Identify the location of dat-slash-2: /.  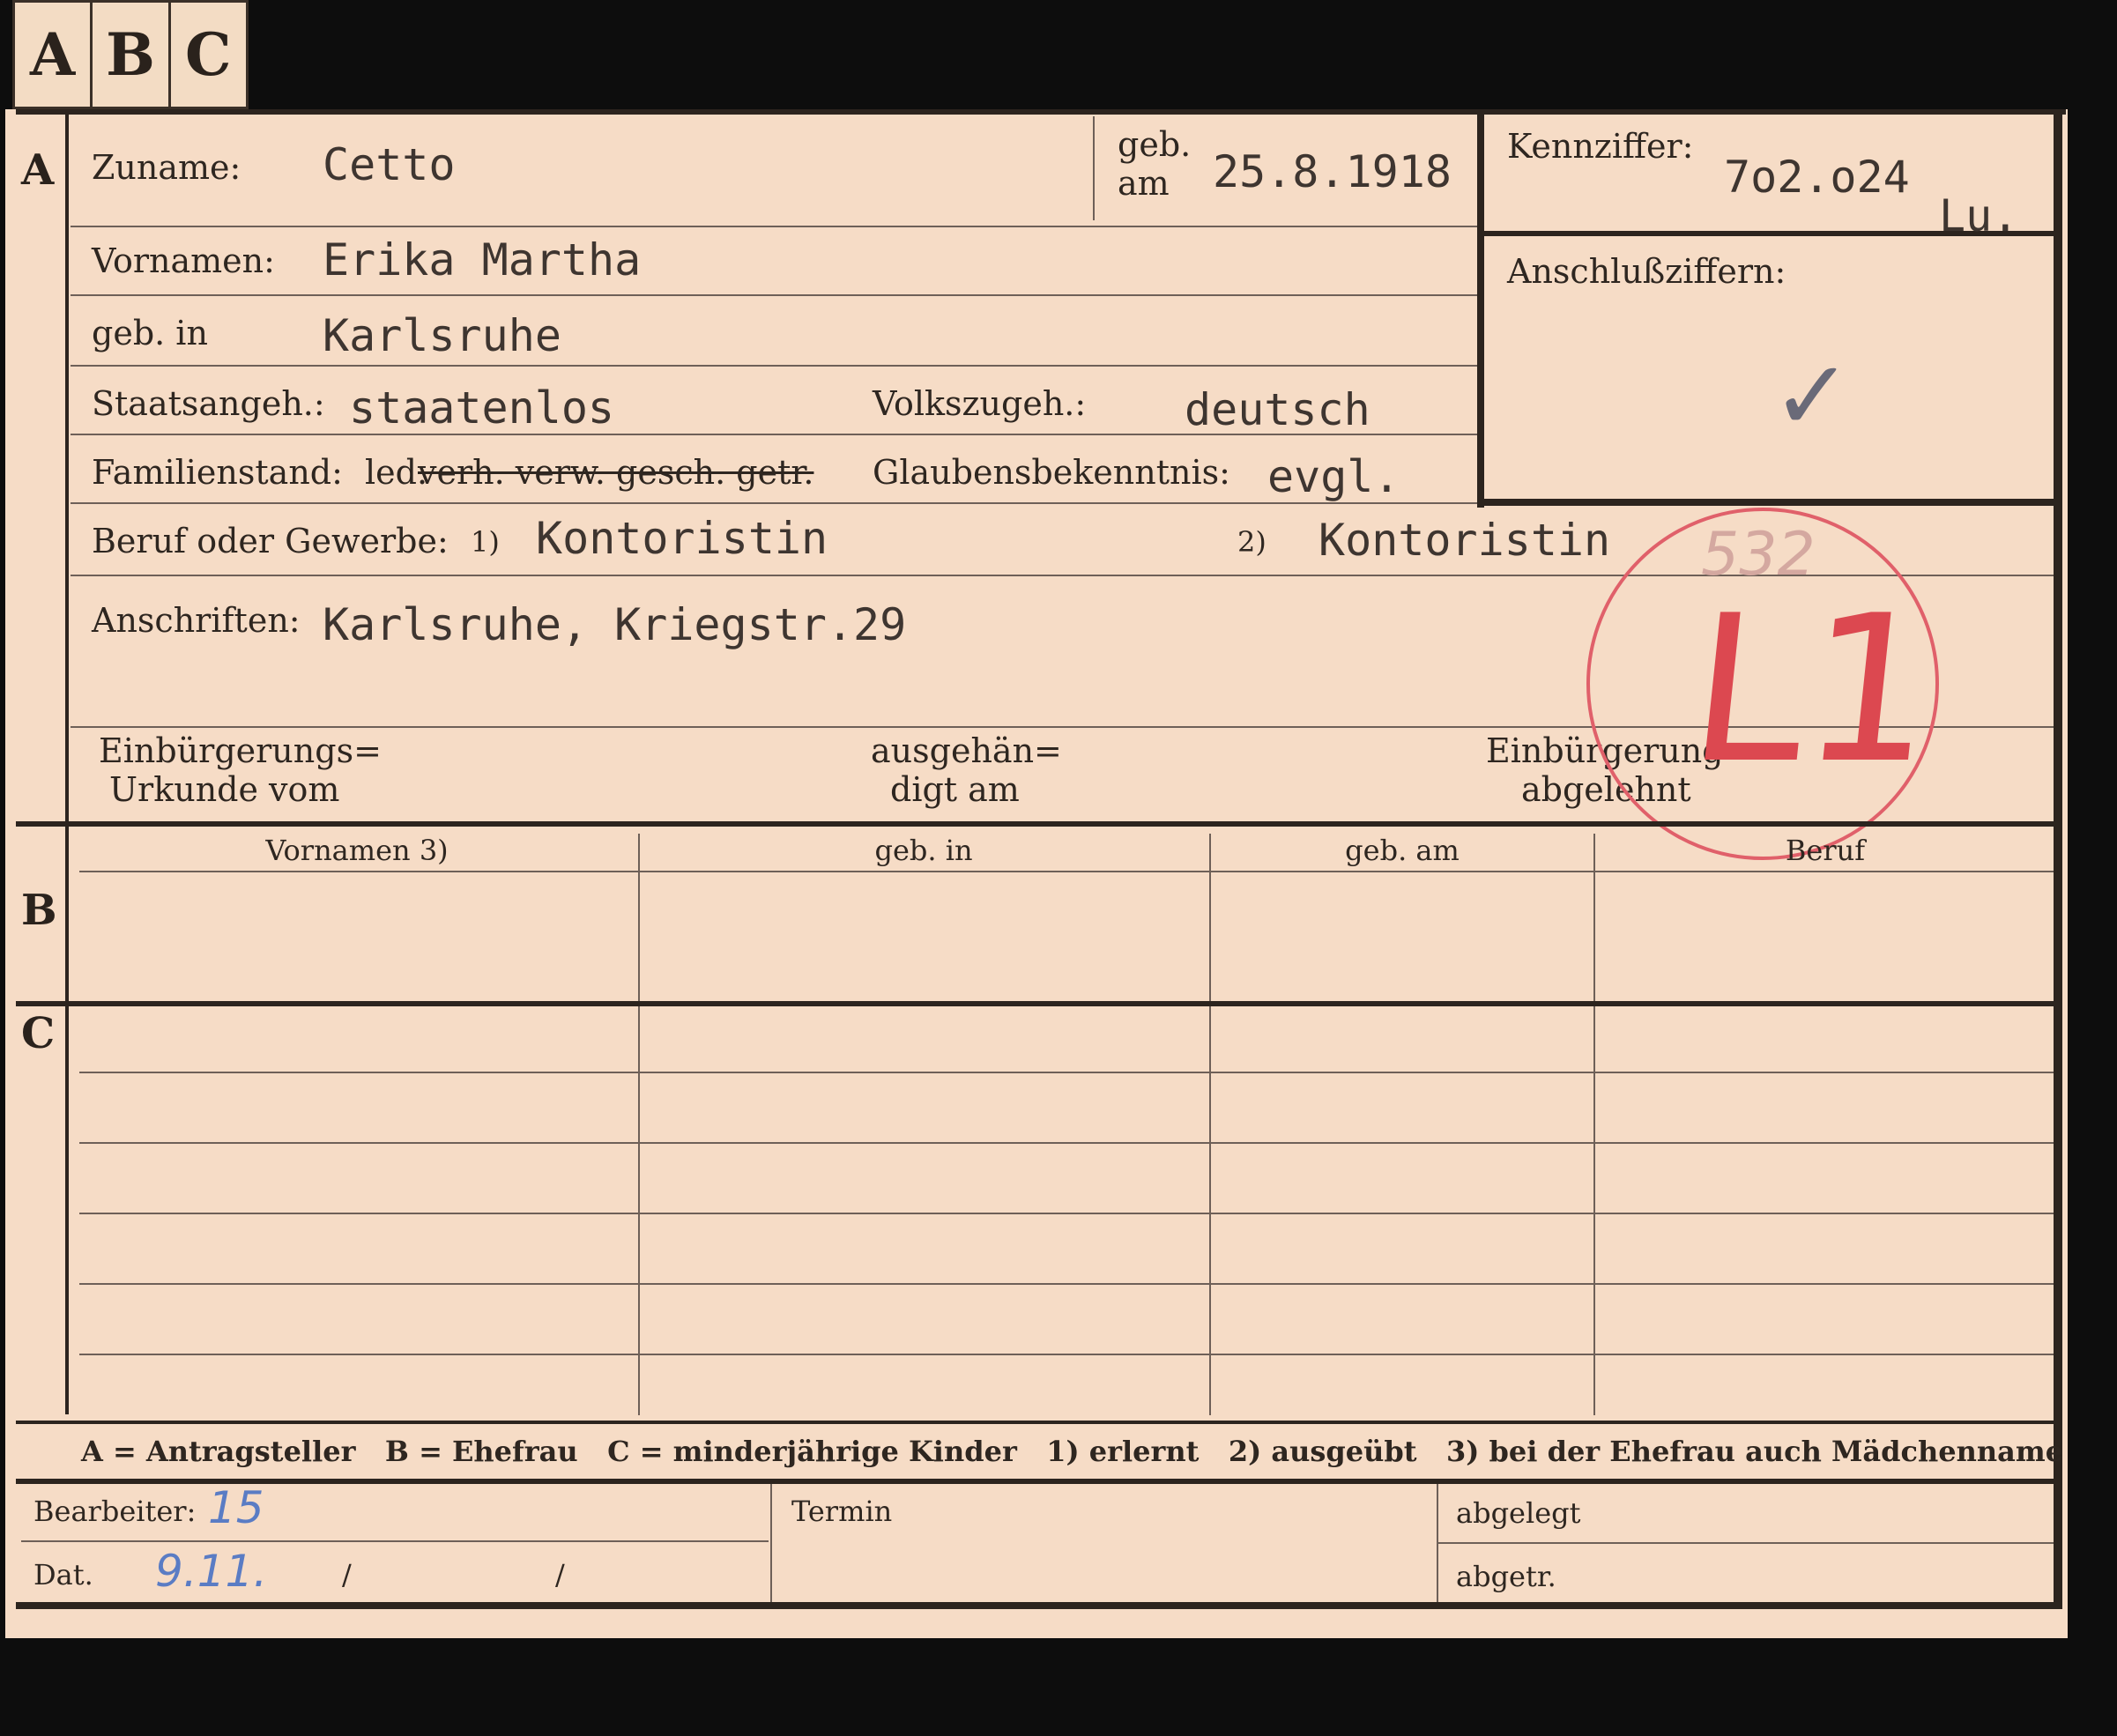
(560, 1574).